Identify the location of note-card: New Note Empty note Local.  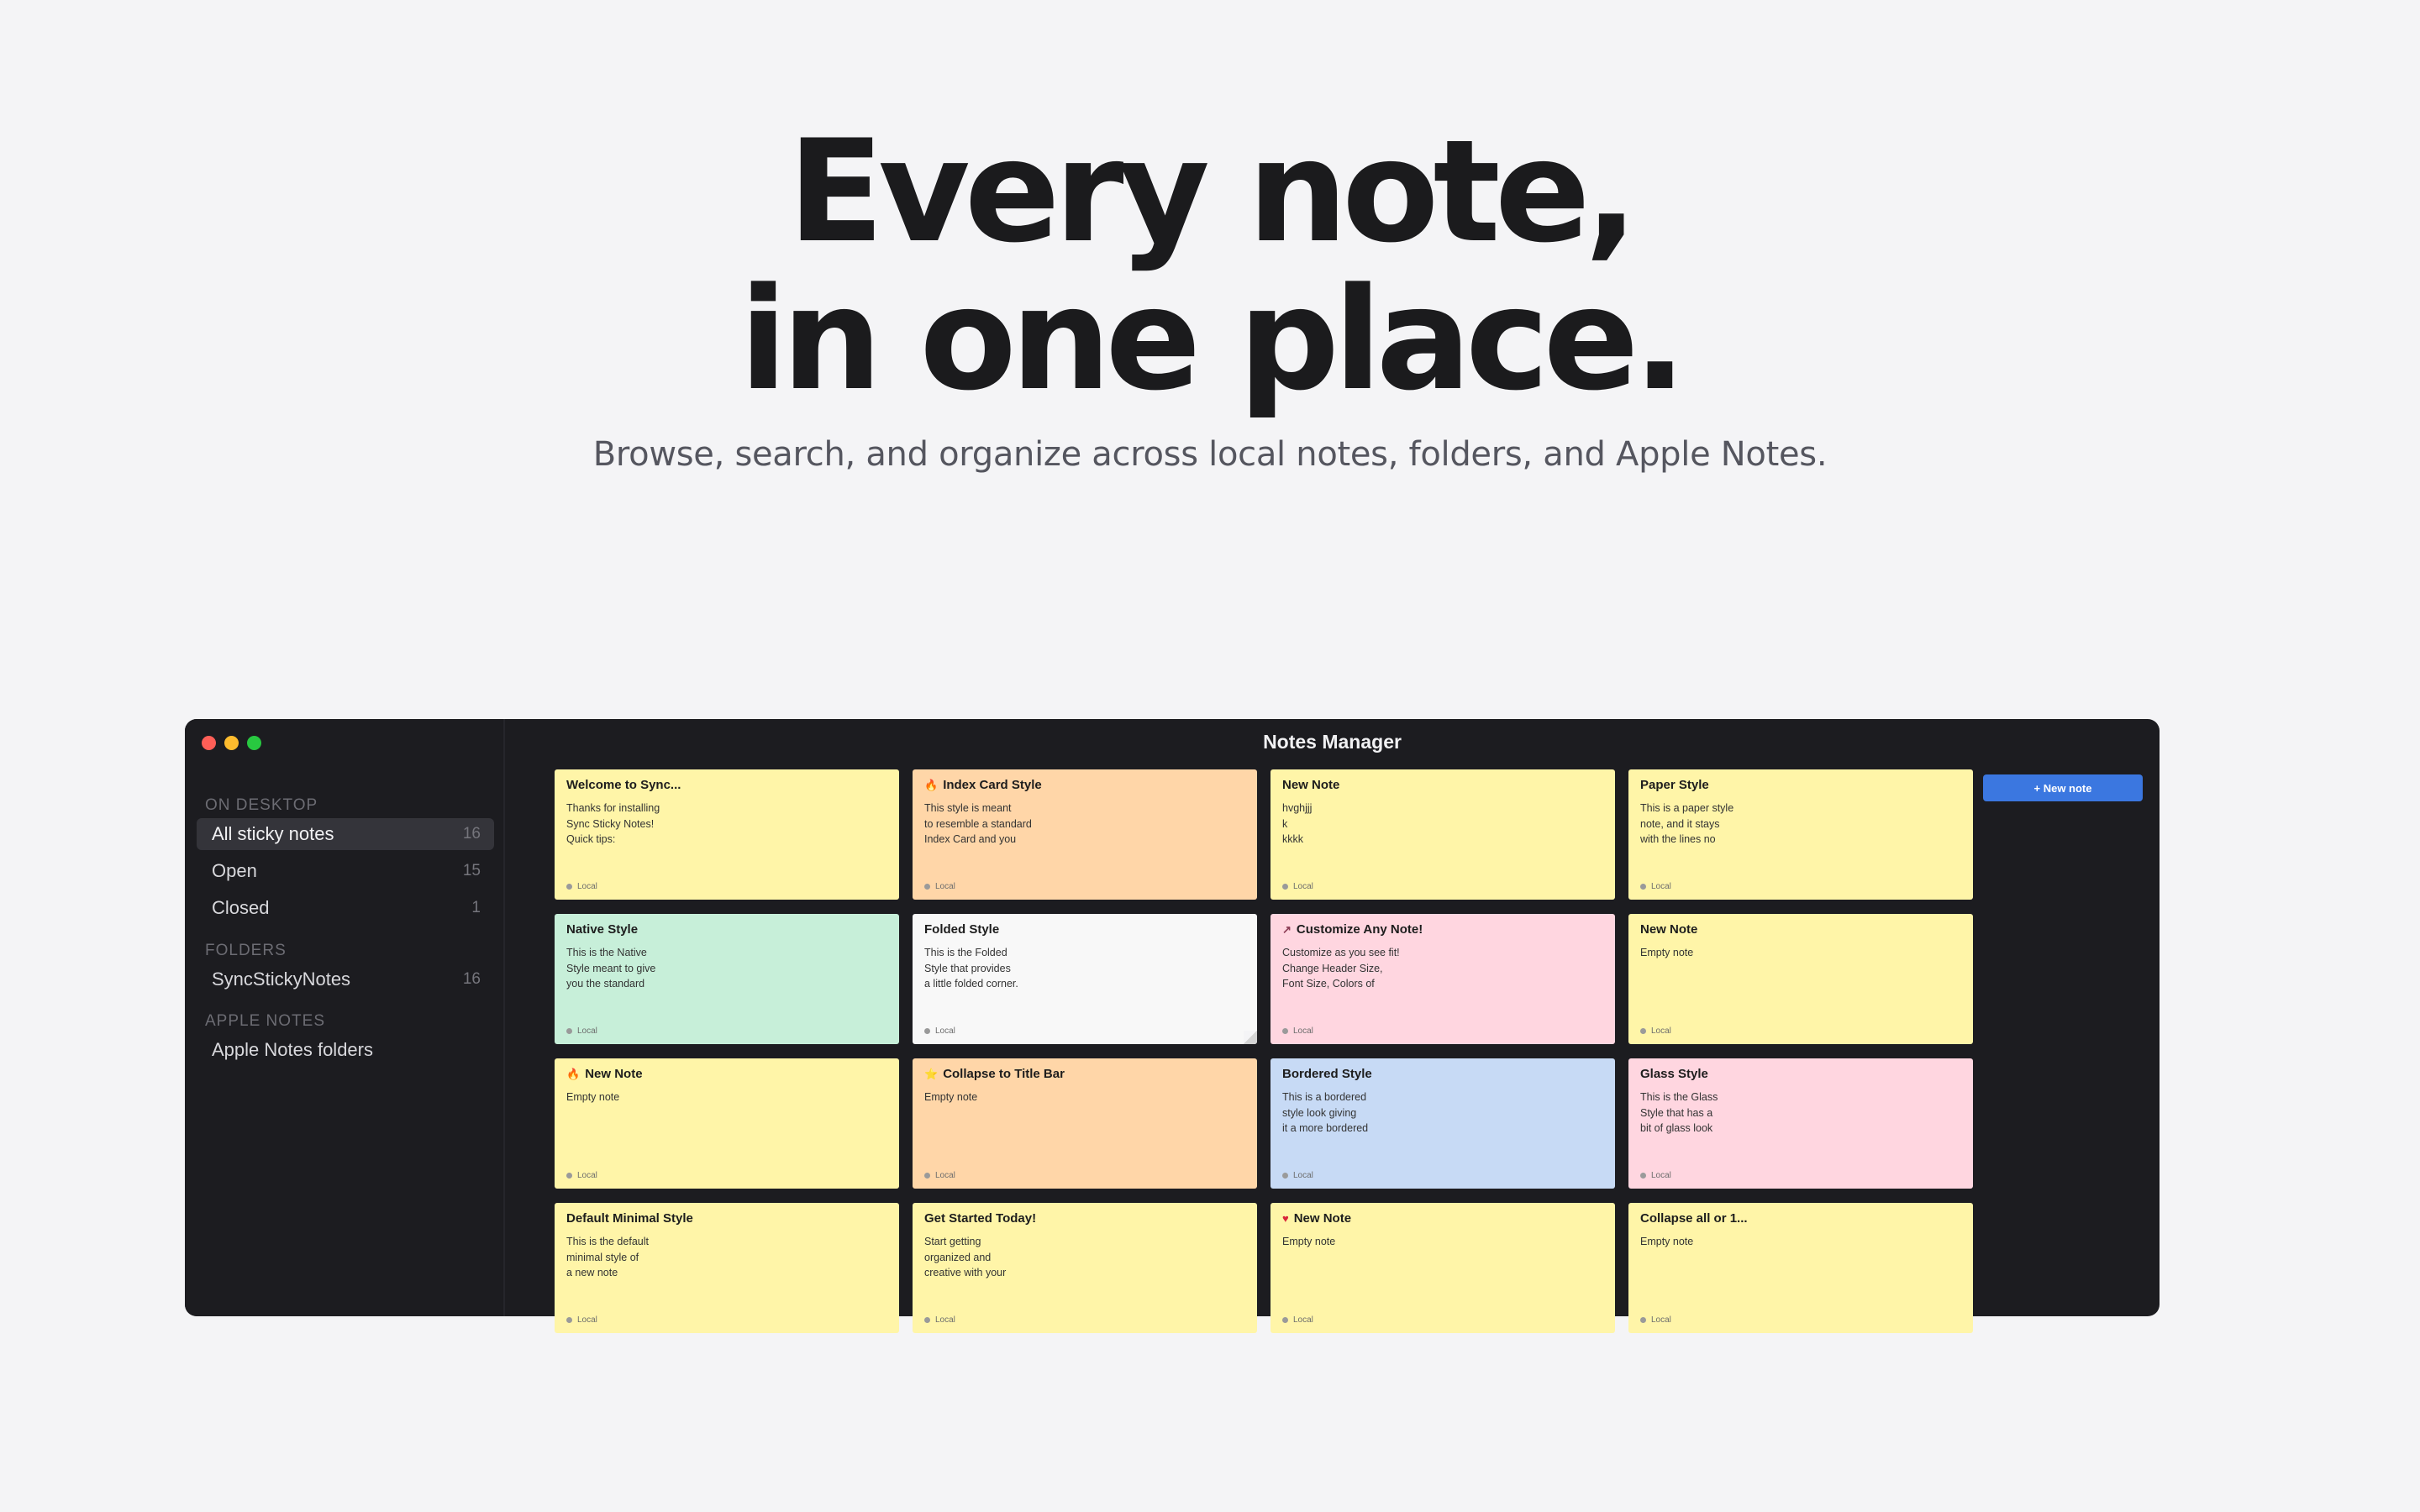
(1801, 979).